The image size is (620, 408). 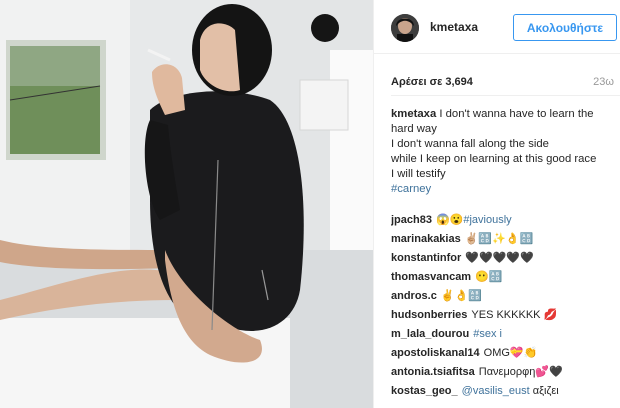 I want to click on comment: thomasvancam 😶🔠, so click(x=504, y=277).